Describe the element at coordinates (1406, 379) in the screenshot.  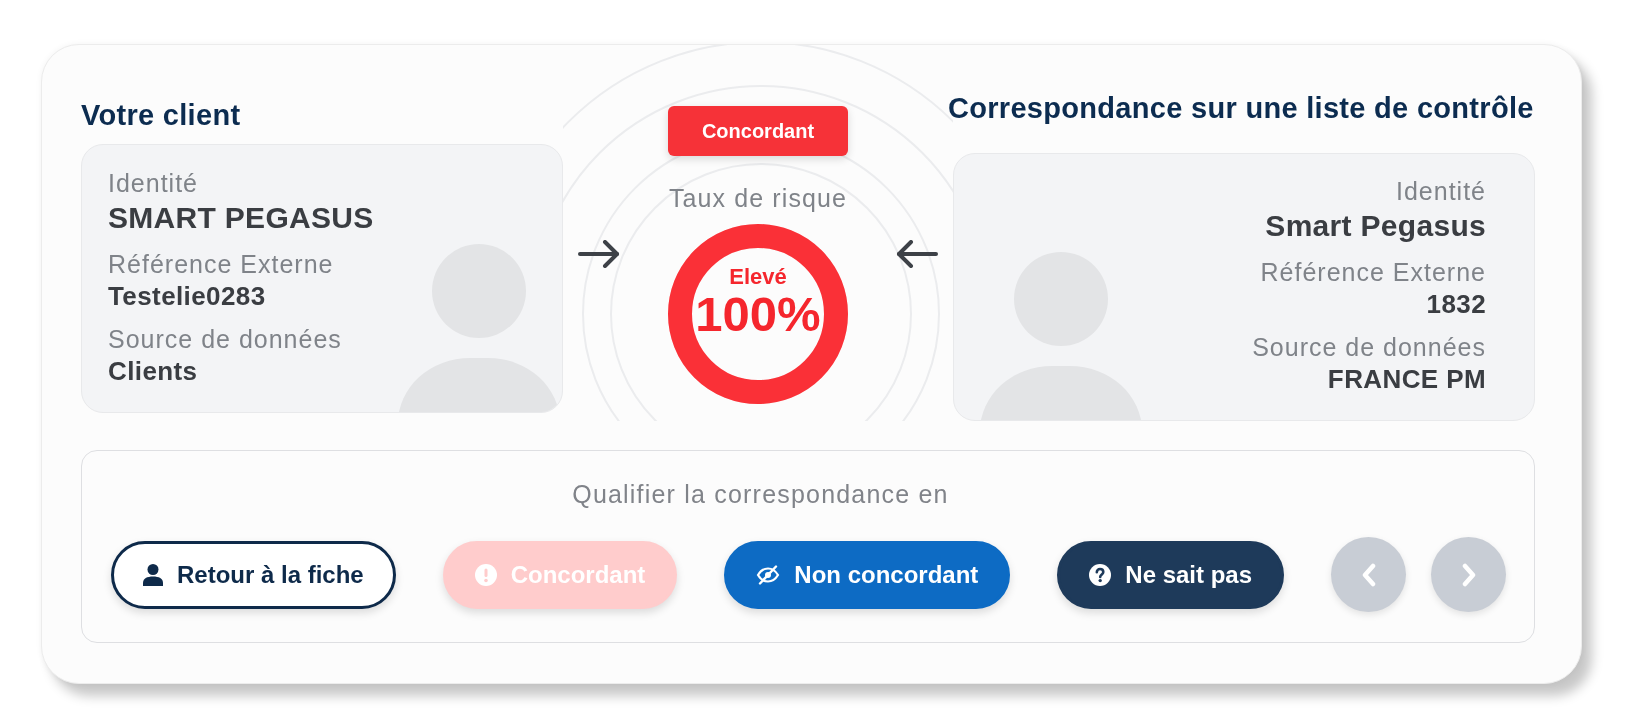
I see `field-value: FRANCE PM` at that location.